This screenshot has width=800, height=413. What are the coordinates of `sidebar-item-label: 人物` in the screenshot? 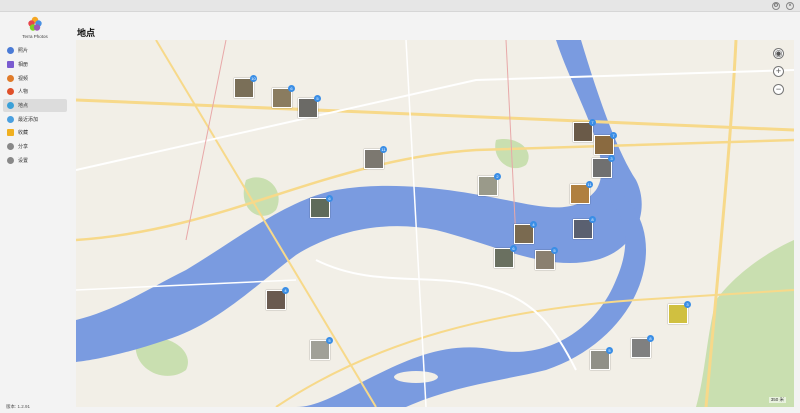 It's located at (23, 92).